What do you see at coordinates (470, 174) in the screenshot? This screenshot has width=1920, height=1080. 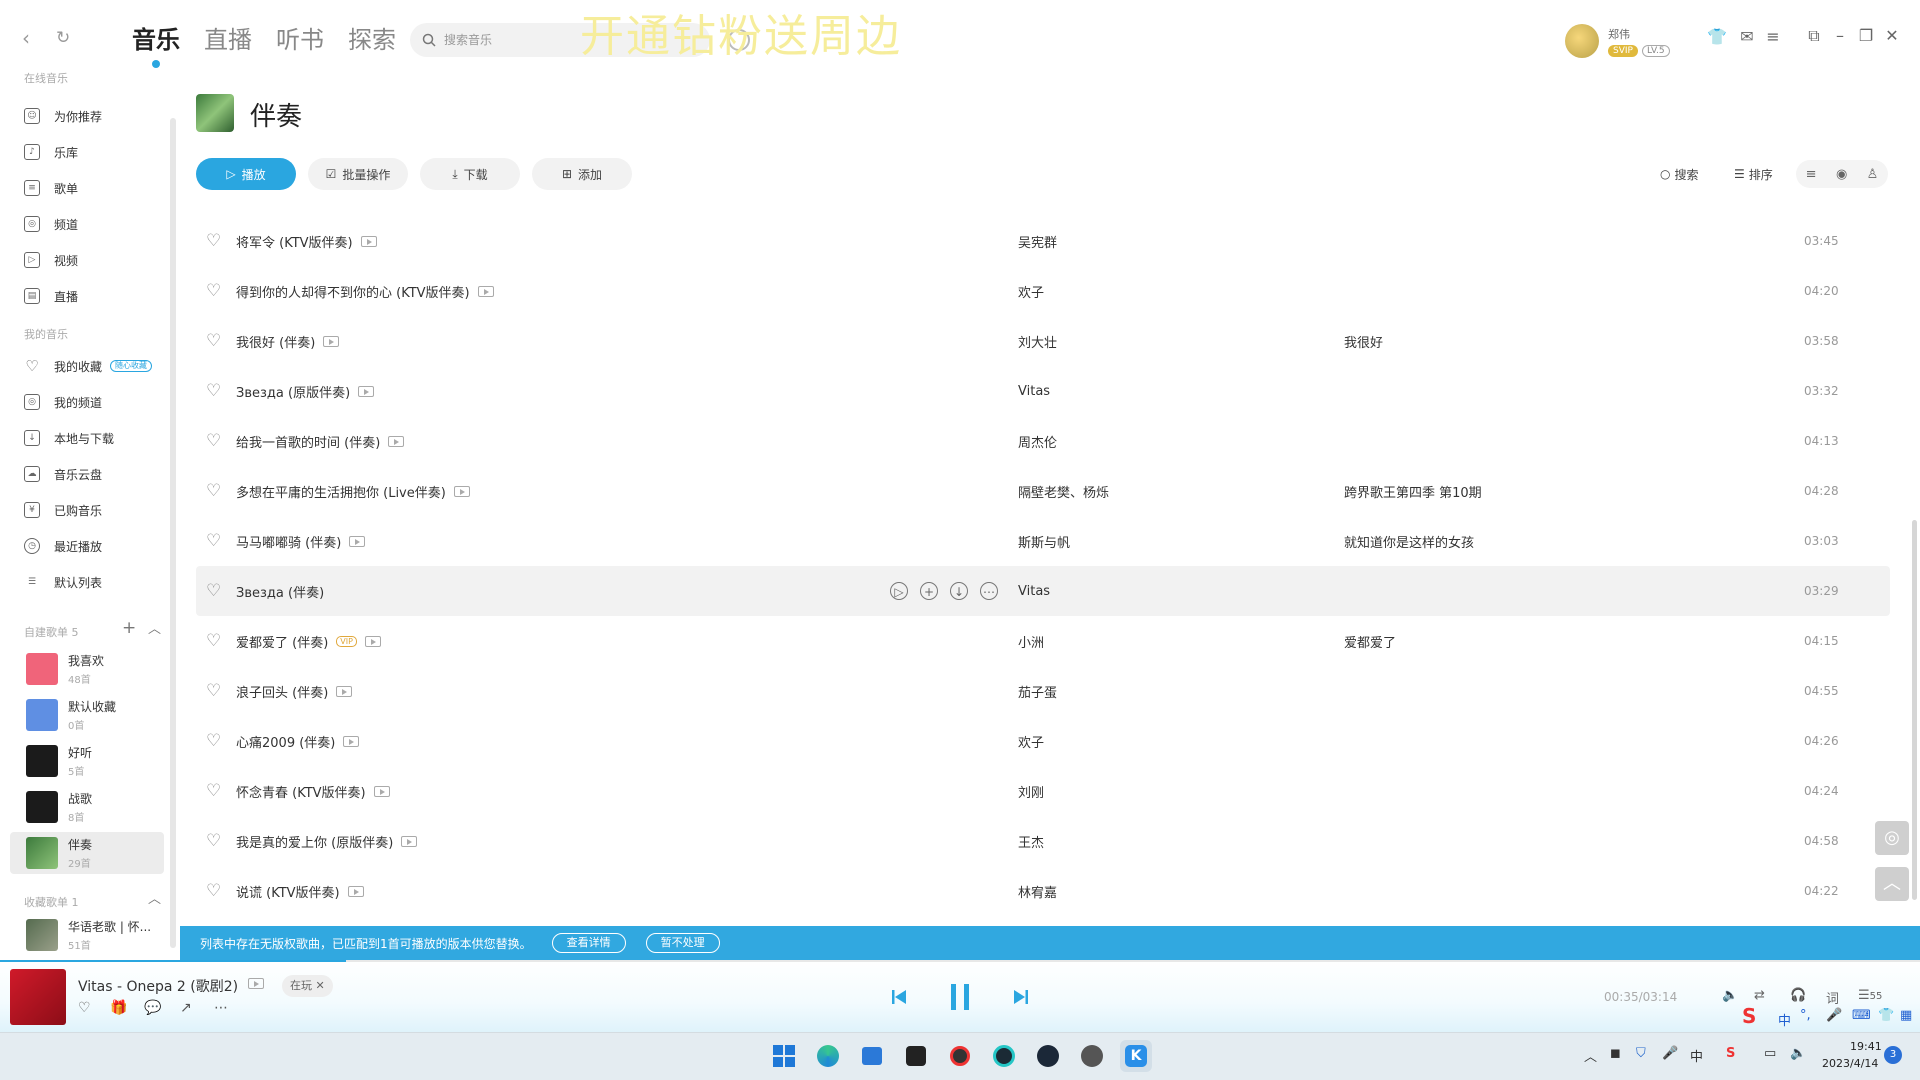 I see `download-button: ⤓ 下载` at bounding box center [470, 174].